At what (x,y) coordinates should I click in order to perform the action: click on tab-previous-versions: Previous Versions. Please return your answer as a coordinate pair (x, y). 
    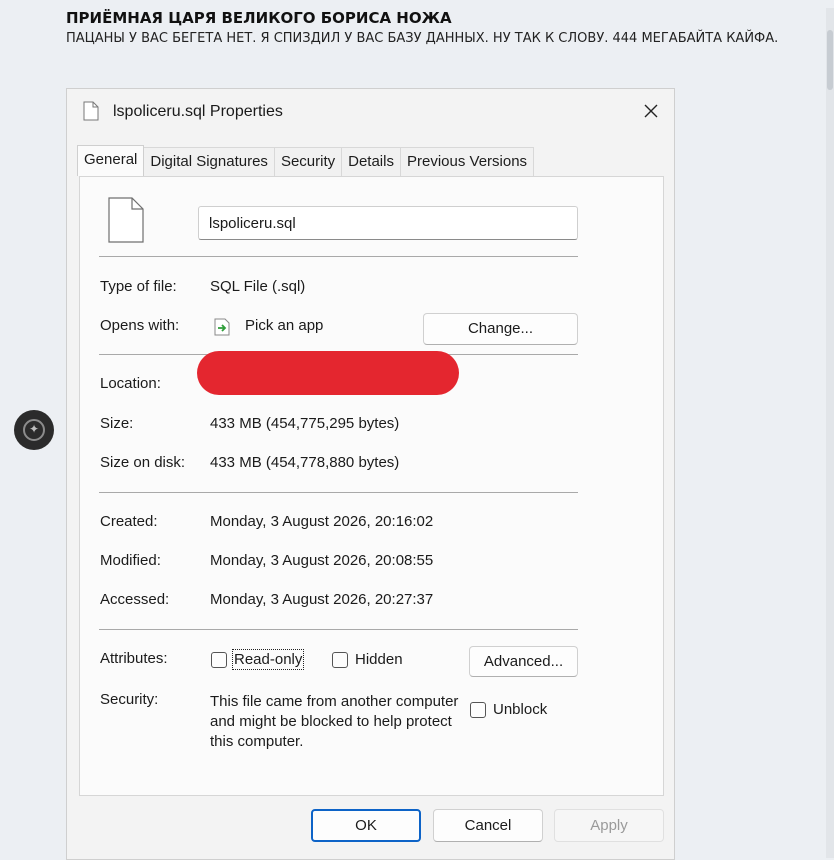
    Looking at the image, I should click on (467, 161).